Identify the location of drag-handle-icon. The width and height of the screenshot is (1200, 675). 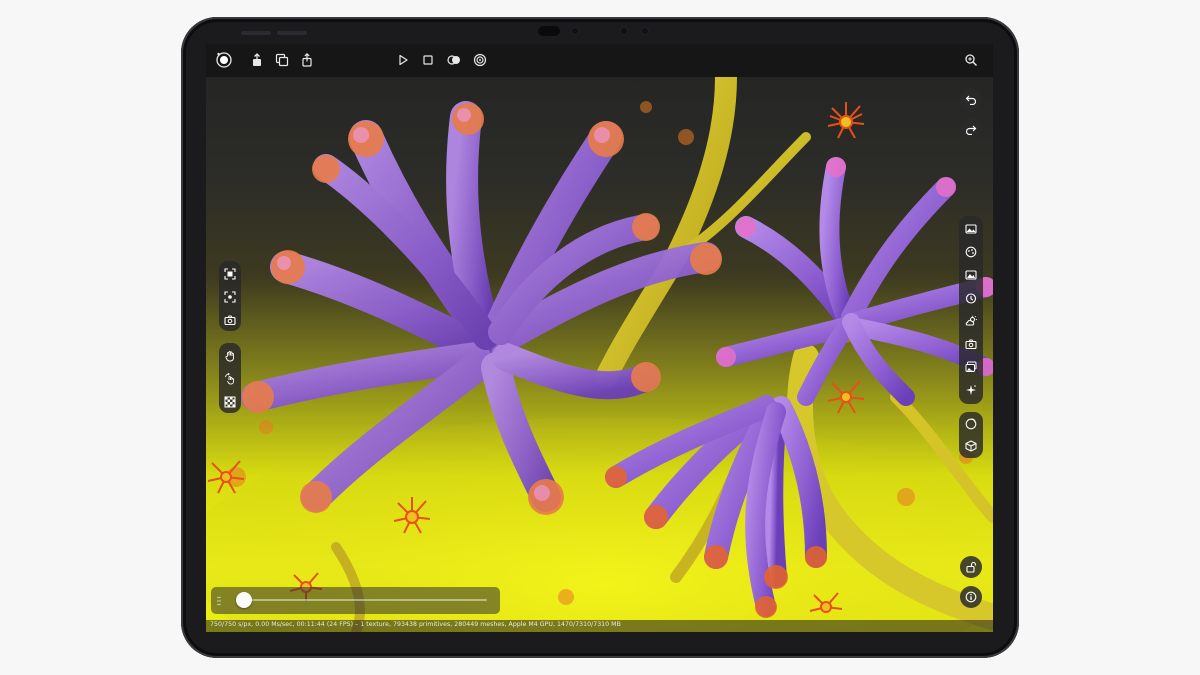
(219, 601).